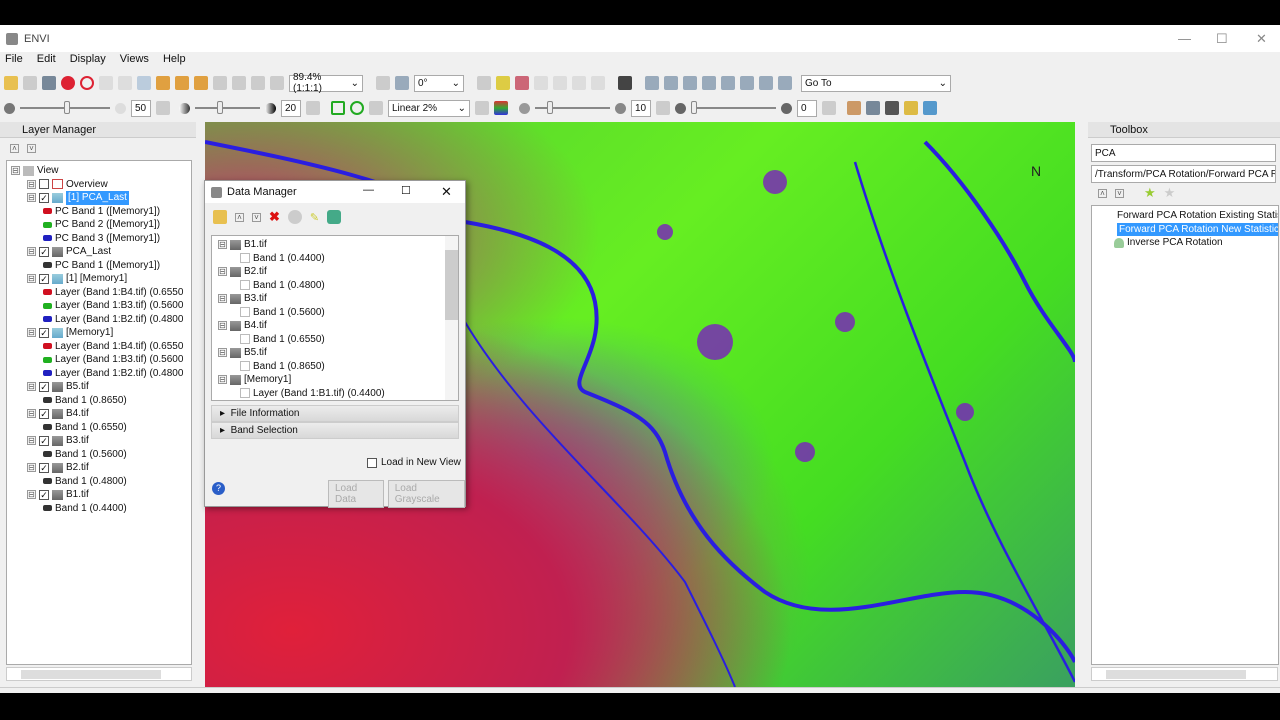 The width and height of the screenshot is (1280, 720). Describe the element at coordinates (1184, 674) in the screenshot. I see `toolbox-scrollbar` at that location.